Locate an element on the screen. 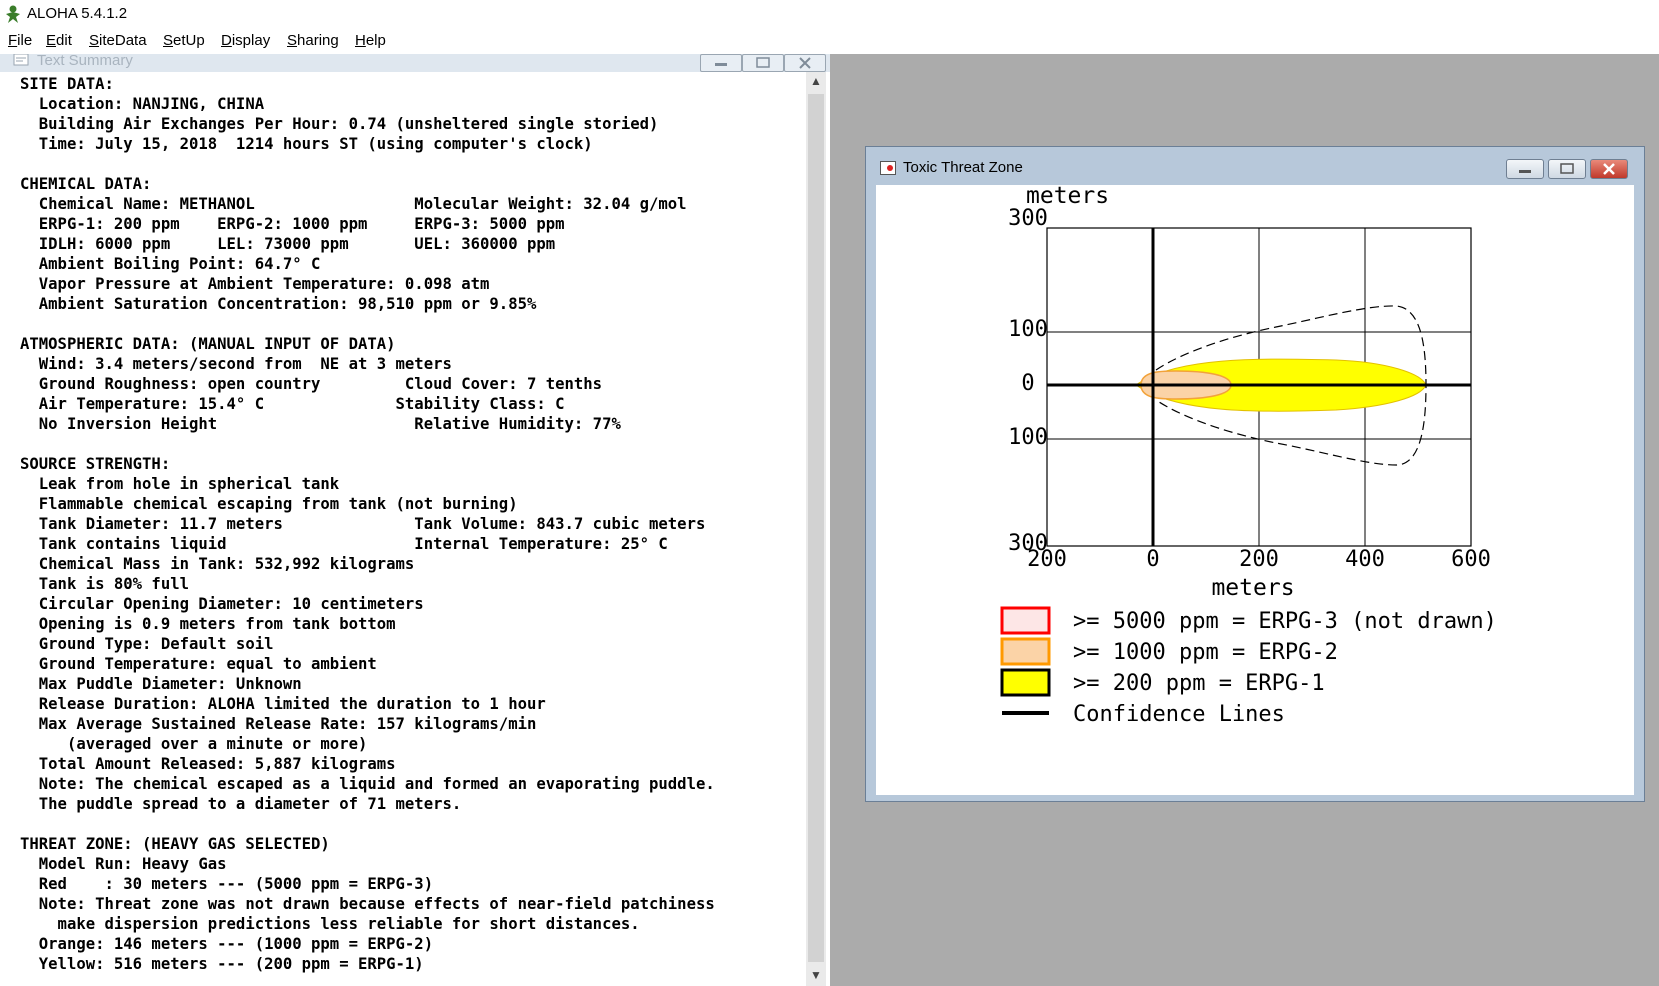  maximize-button is located at coordinates (763, 63).